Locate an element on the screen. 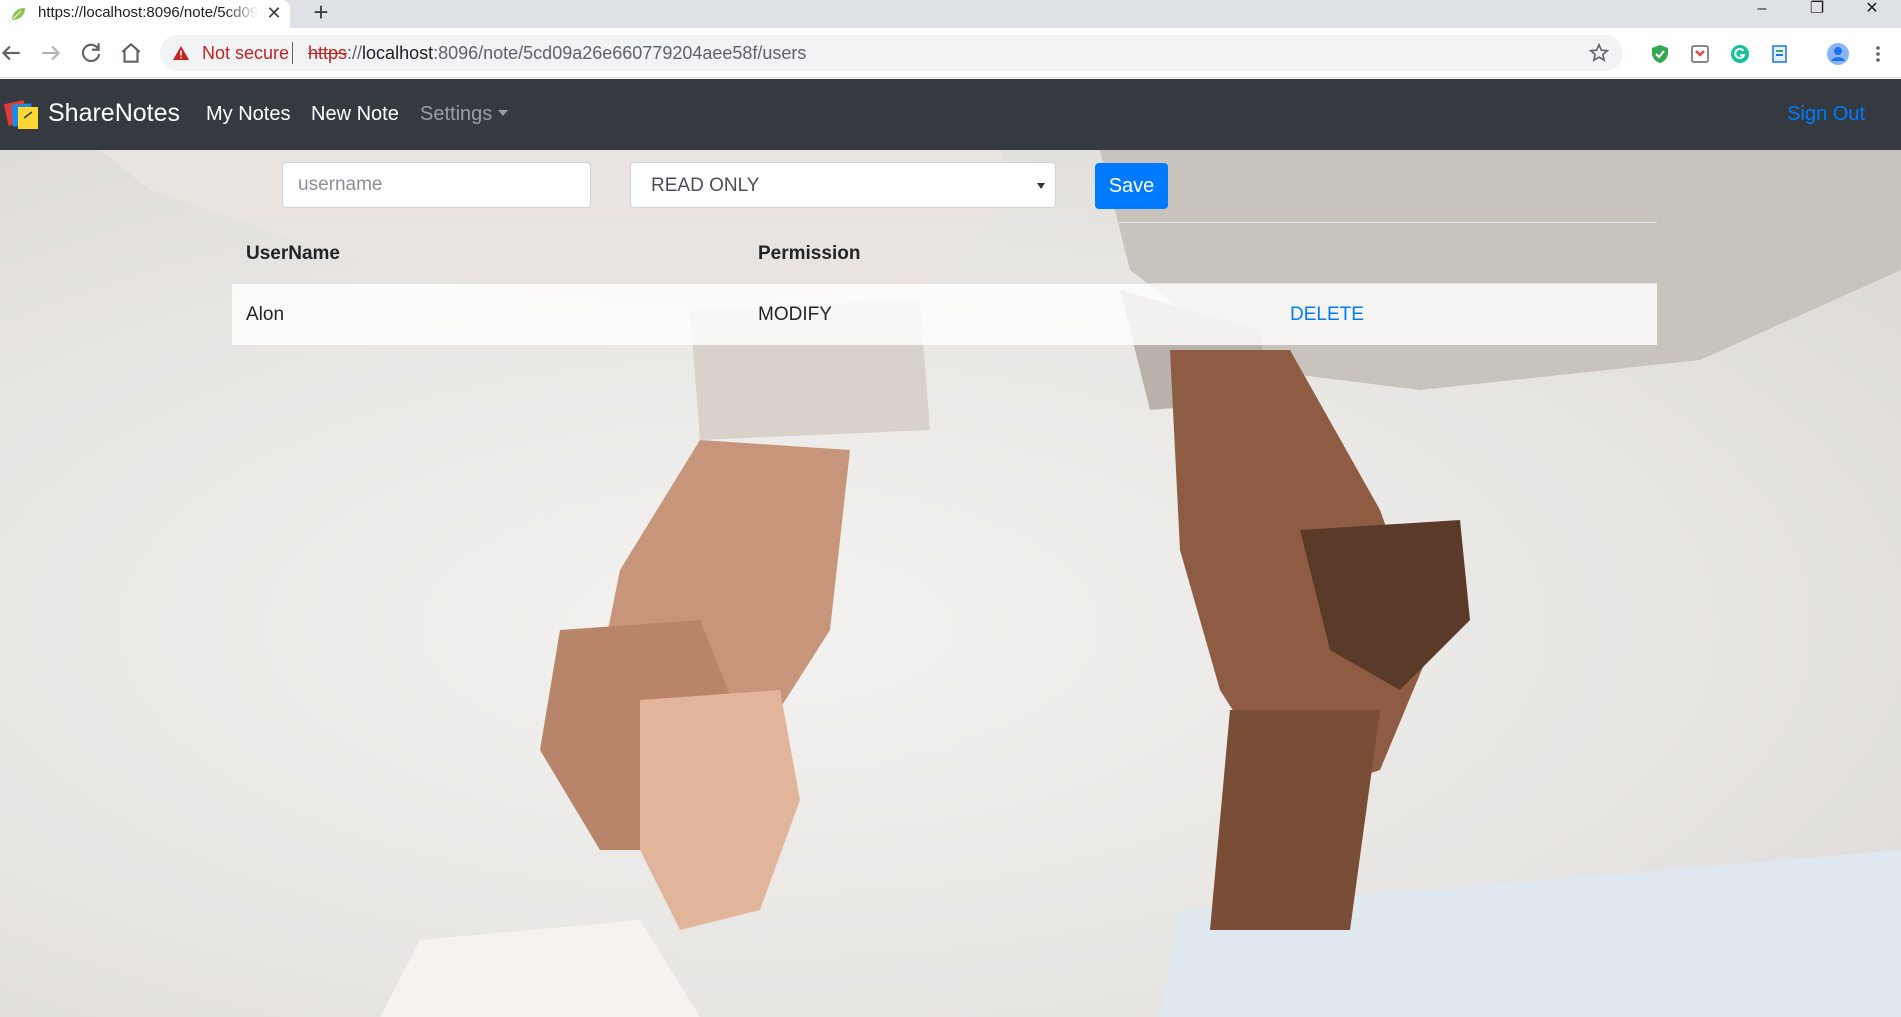  home-icon is located at coordinates (131, 53).